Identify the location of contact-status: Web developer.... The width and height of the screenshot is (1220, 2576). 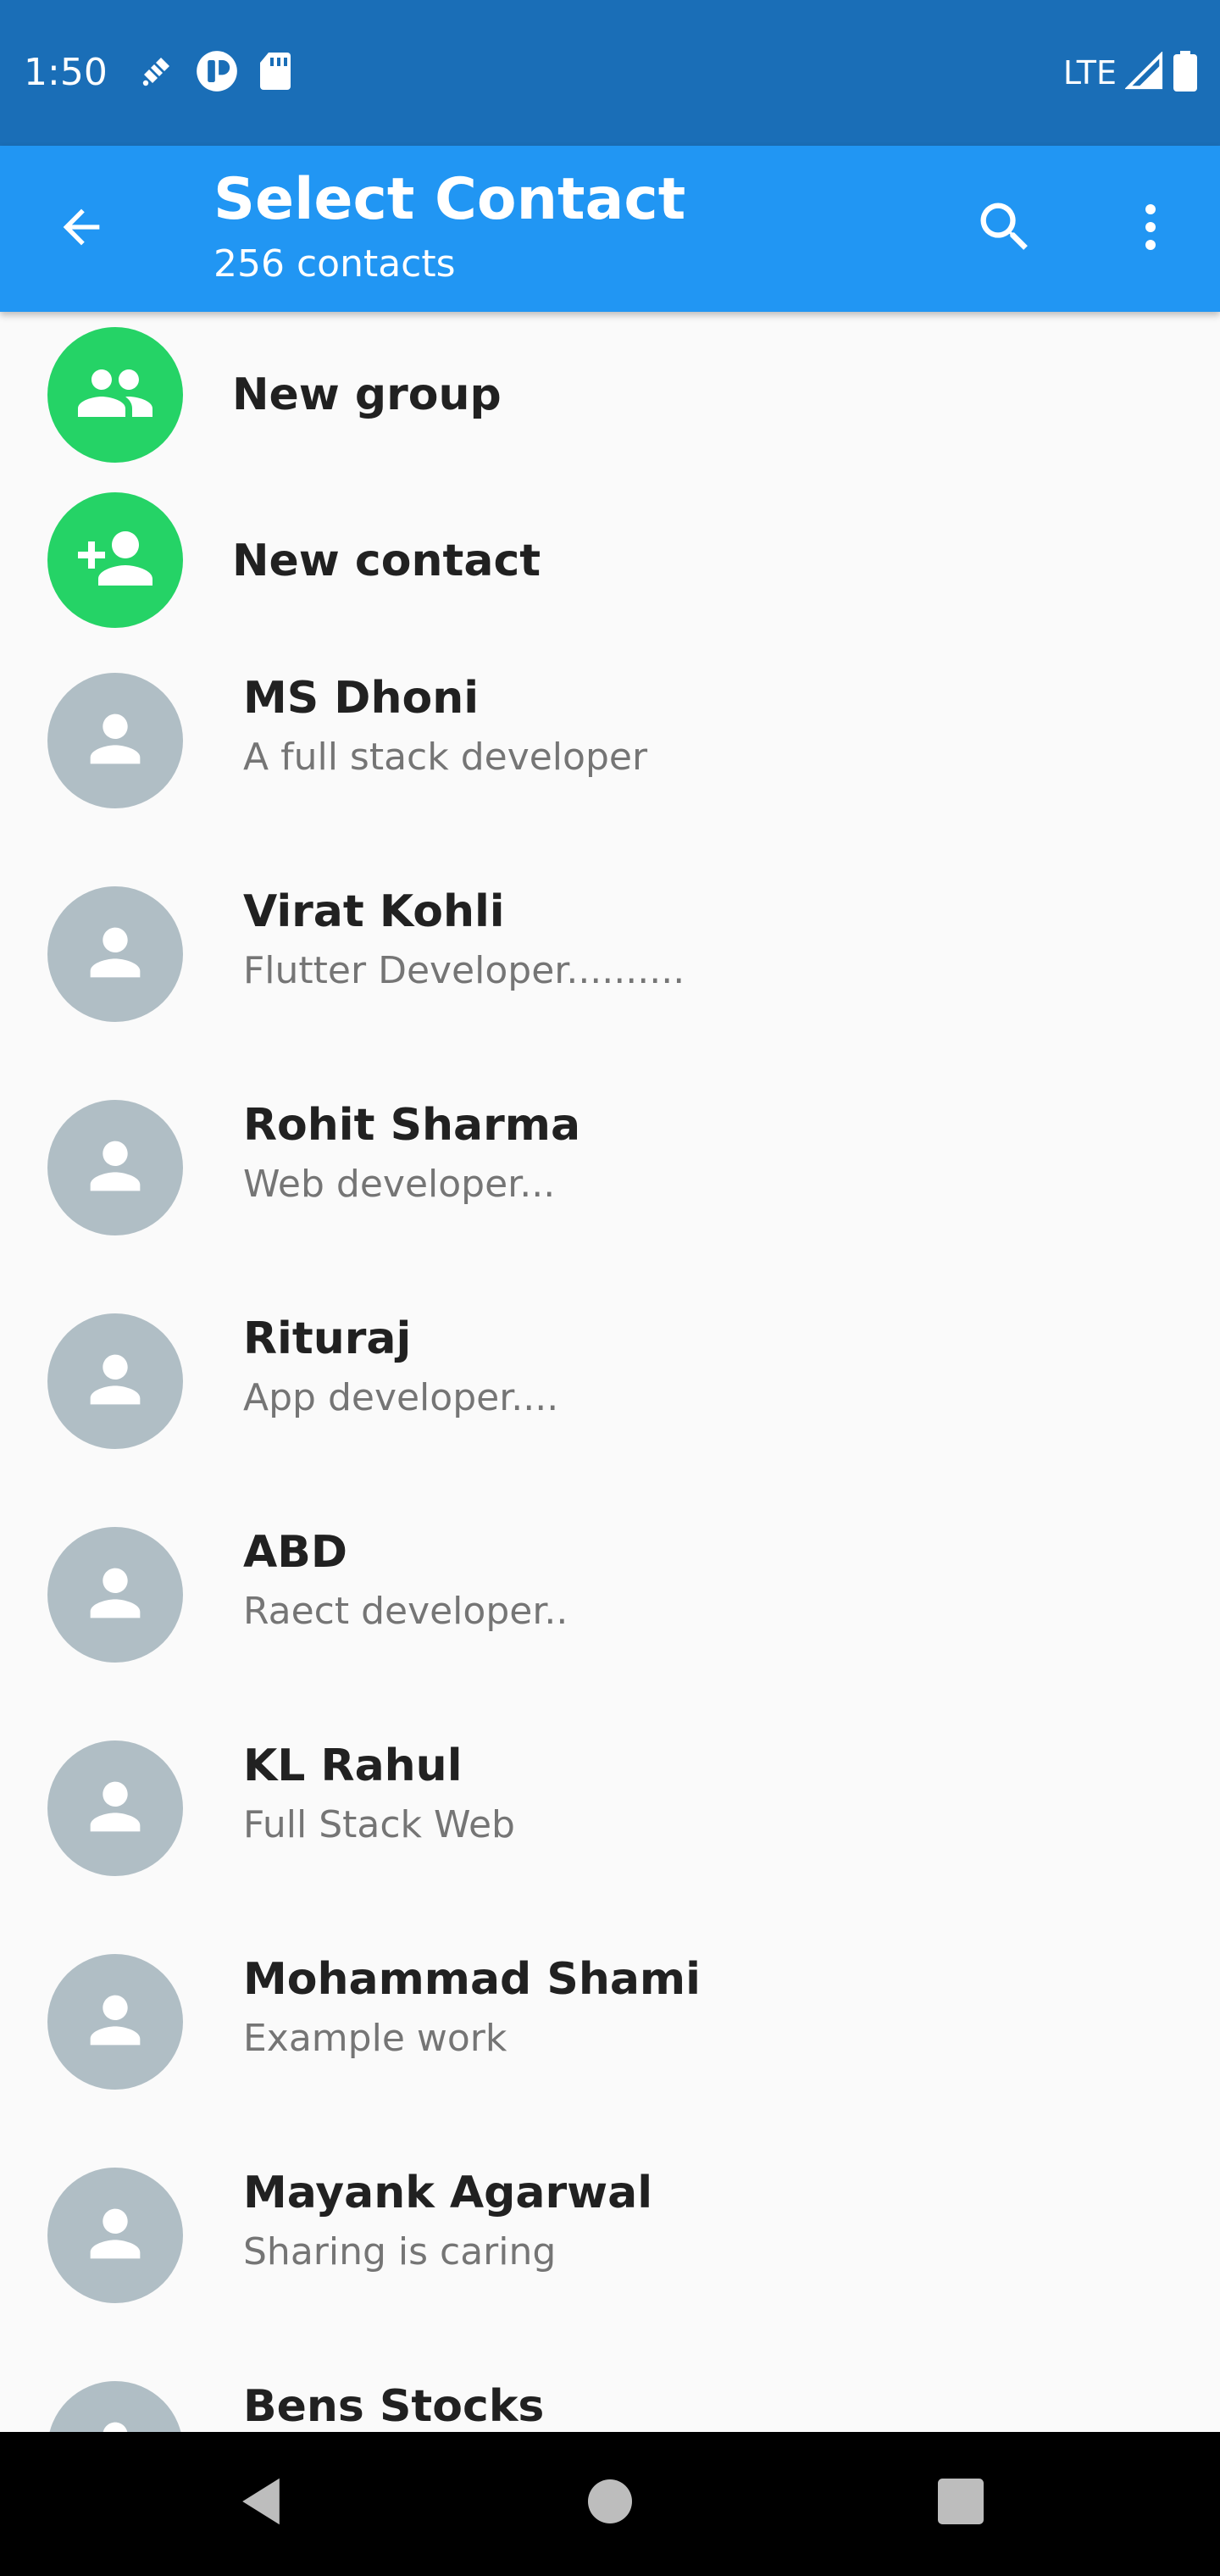
(399, 1184).